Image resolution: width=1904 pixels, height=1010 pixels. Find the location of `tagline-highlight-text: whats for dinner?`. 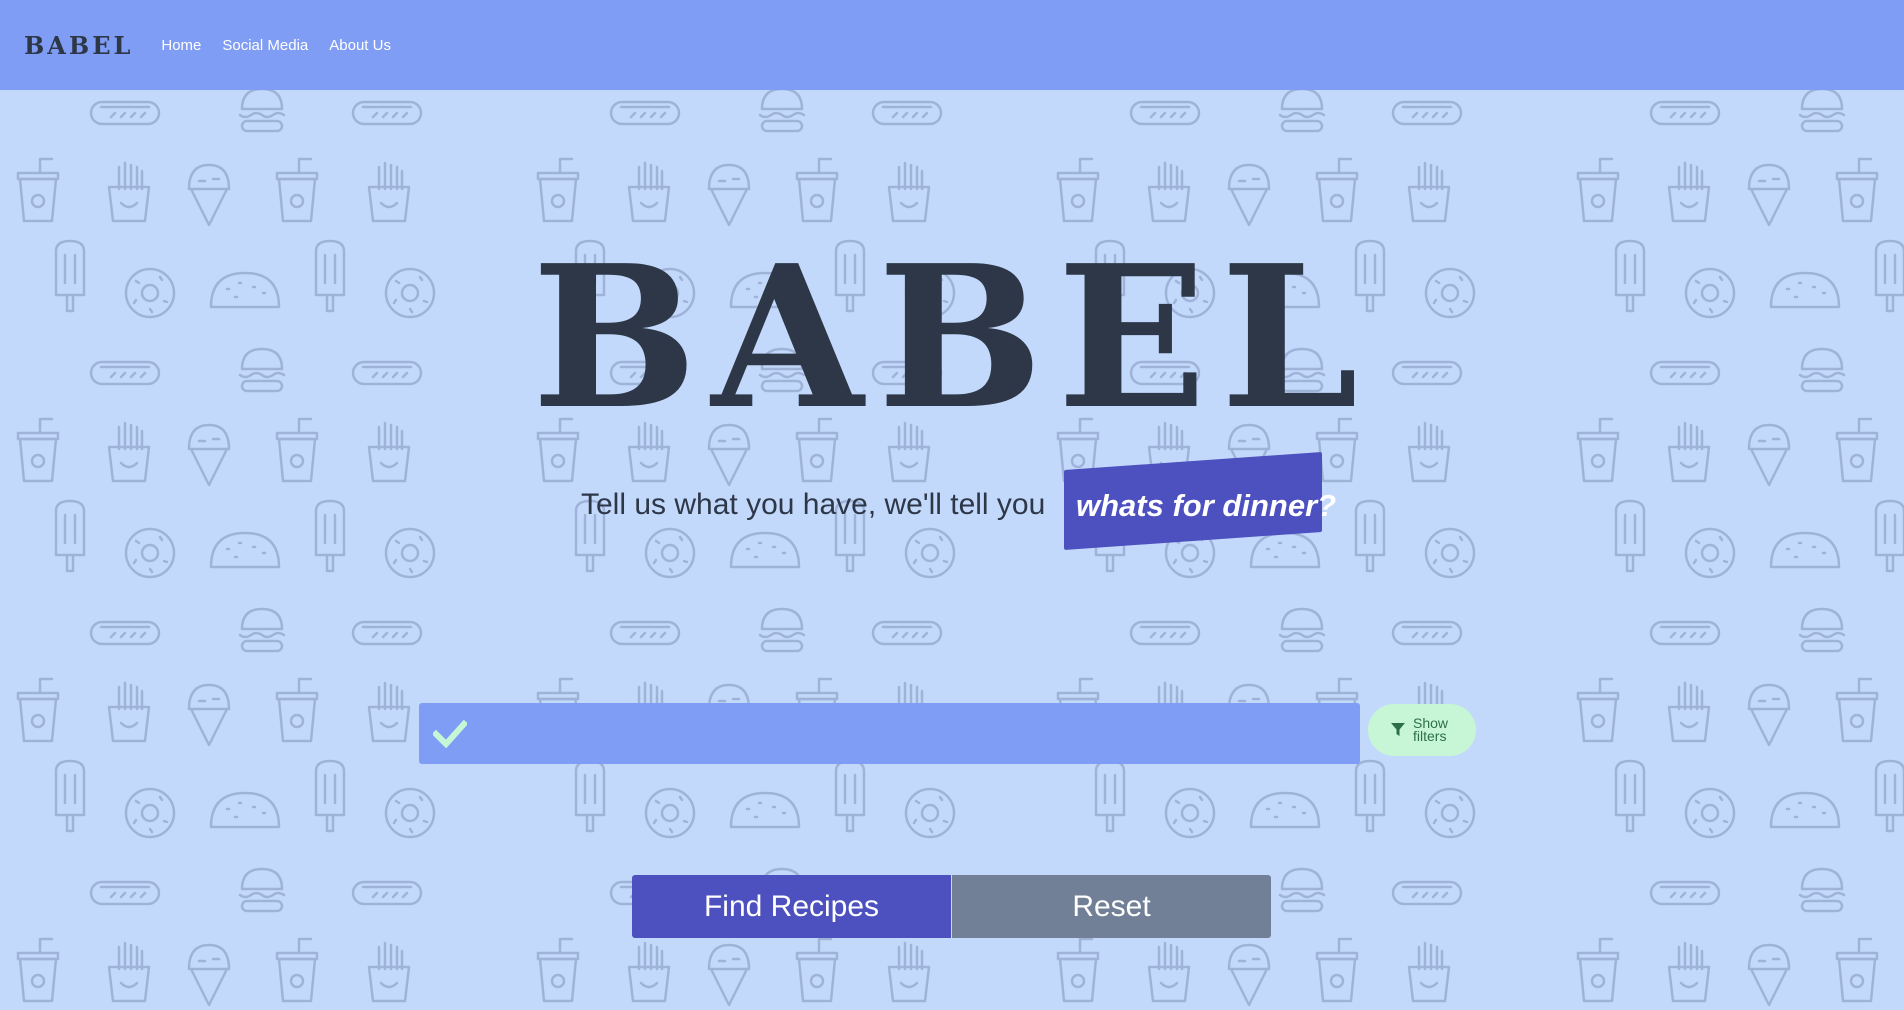

tagline-highlight-text: whats for dinner? is located at coordinates (1206, 505).